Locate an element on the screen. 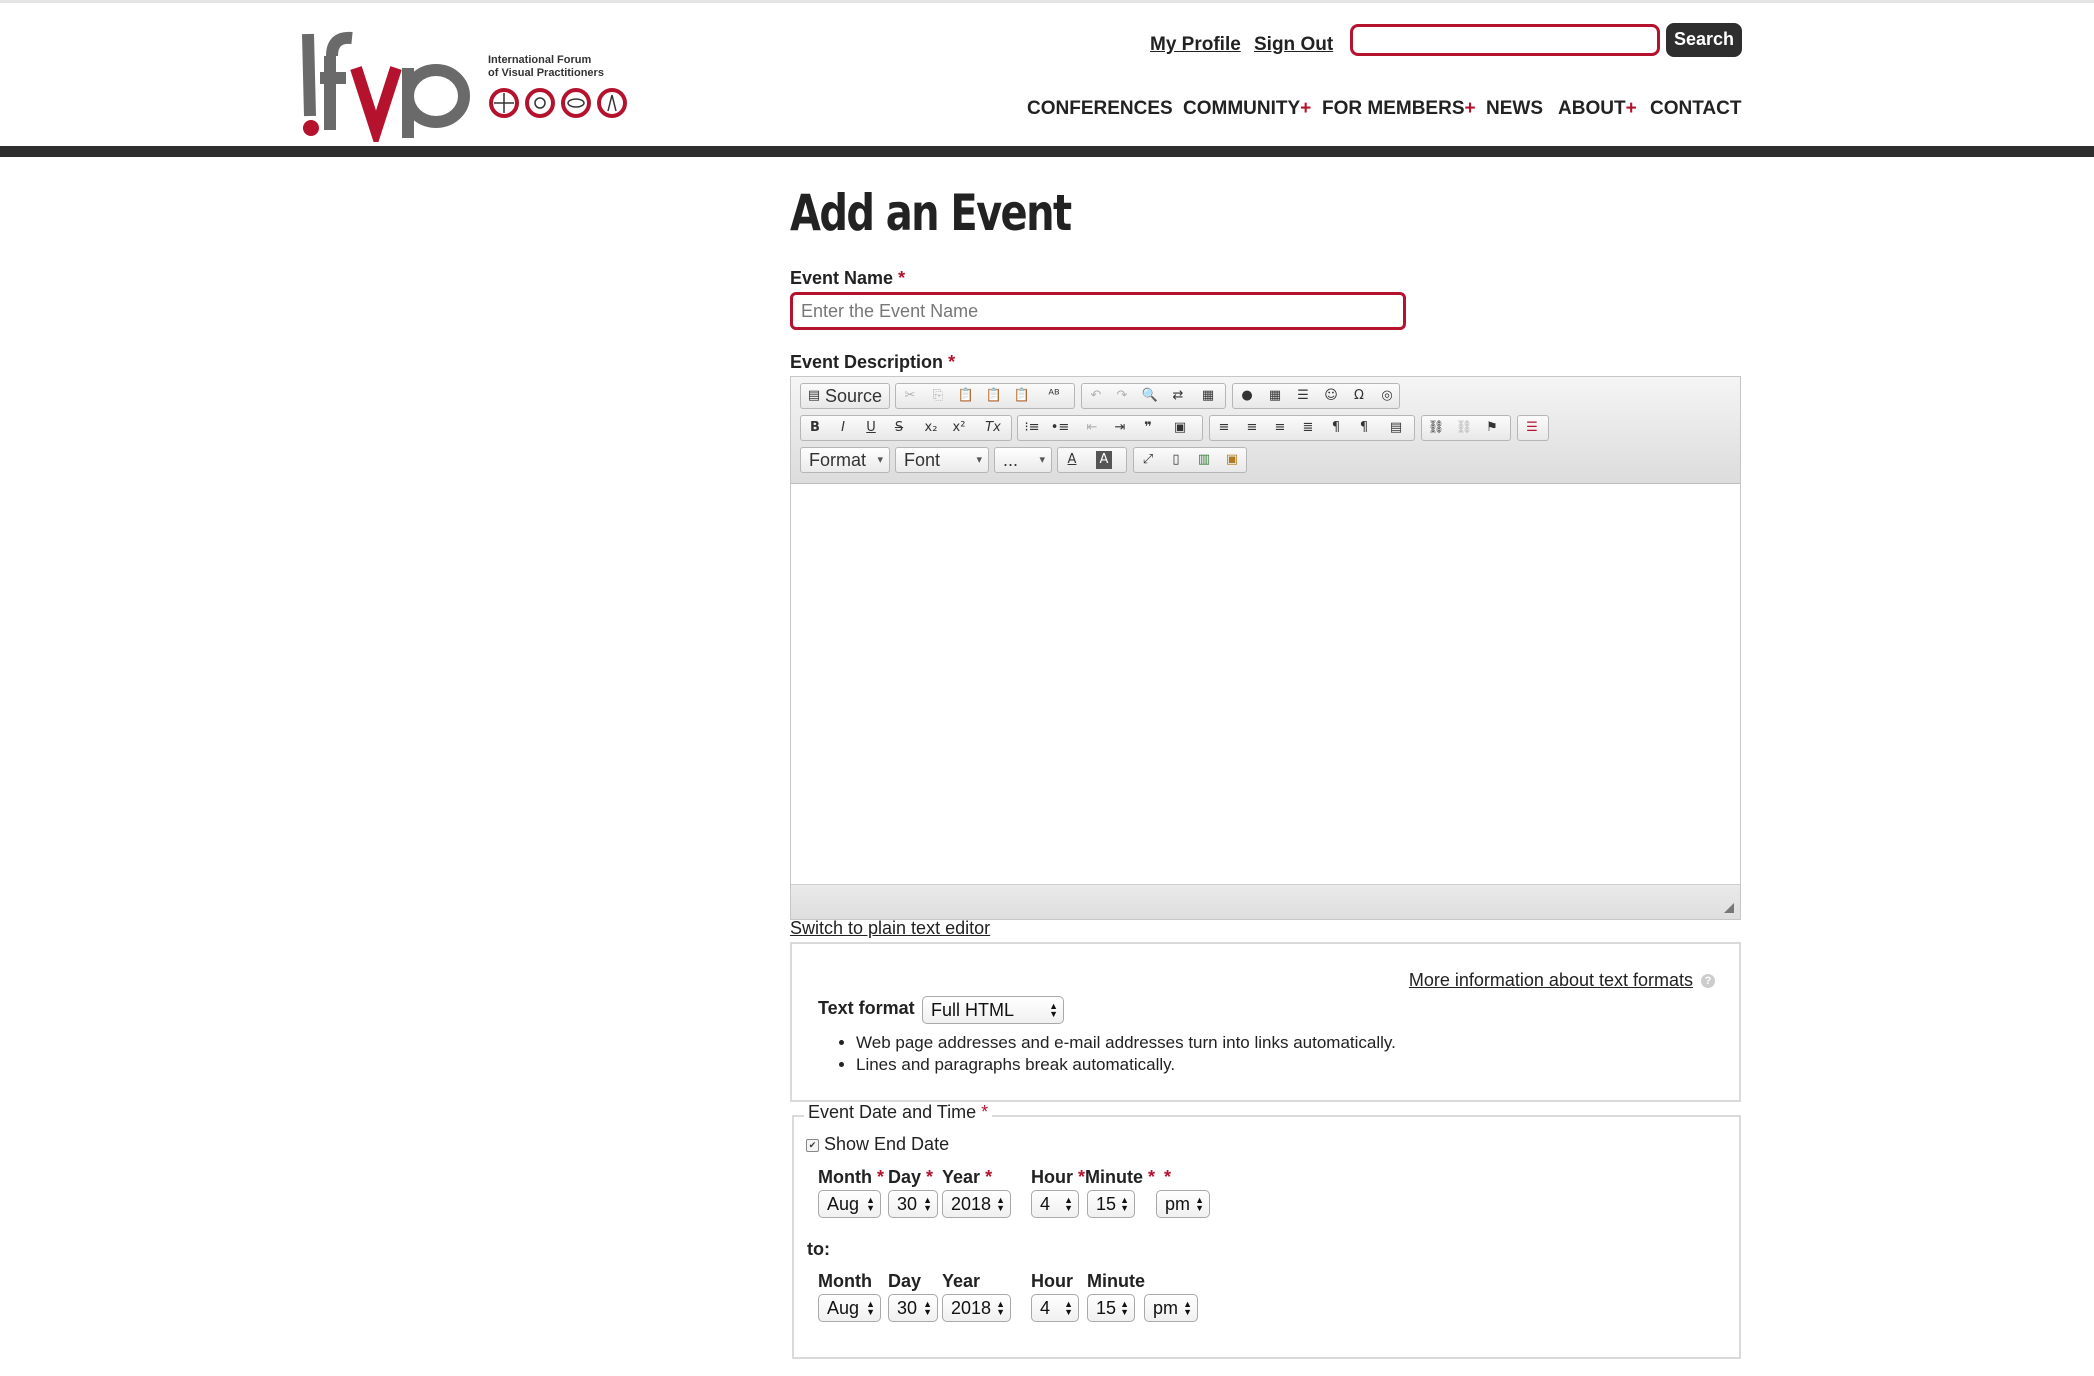 The height and width of the screenshot is (1376, 2094). nav-news: NEWS is located at coordinates (1514, 109).